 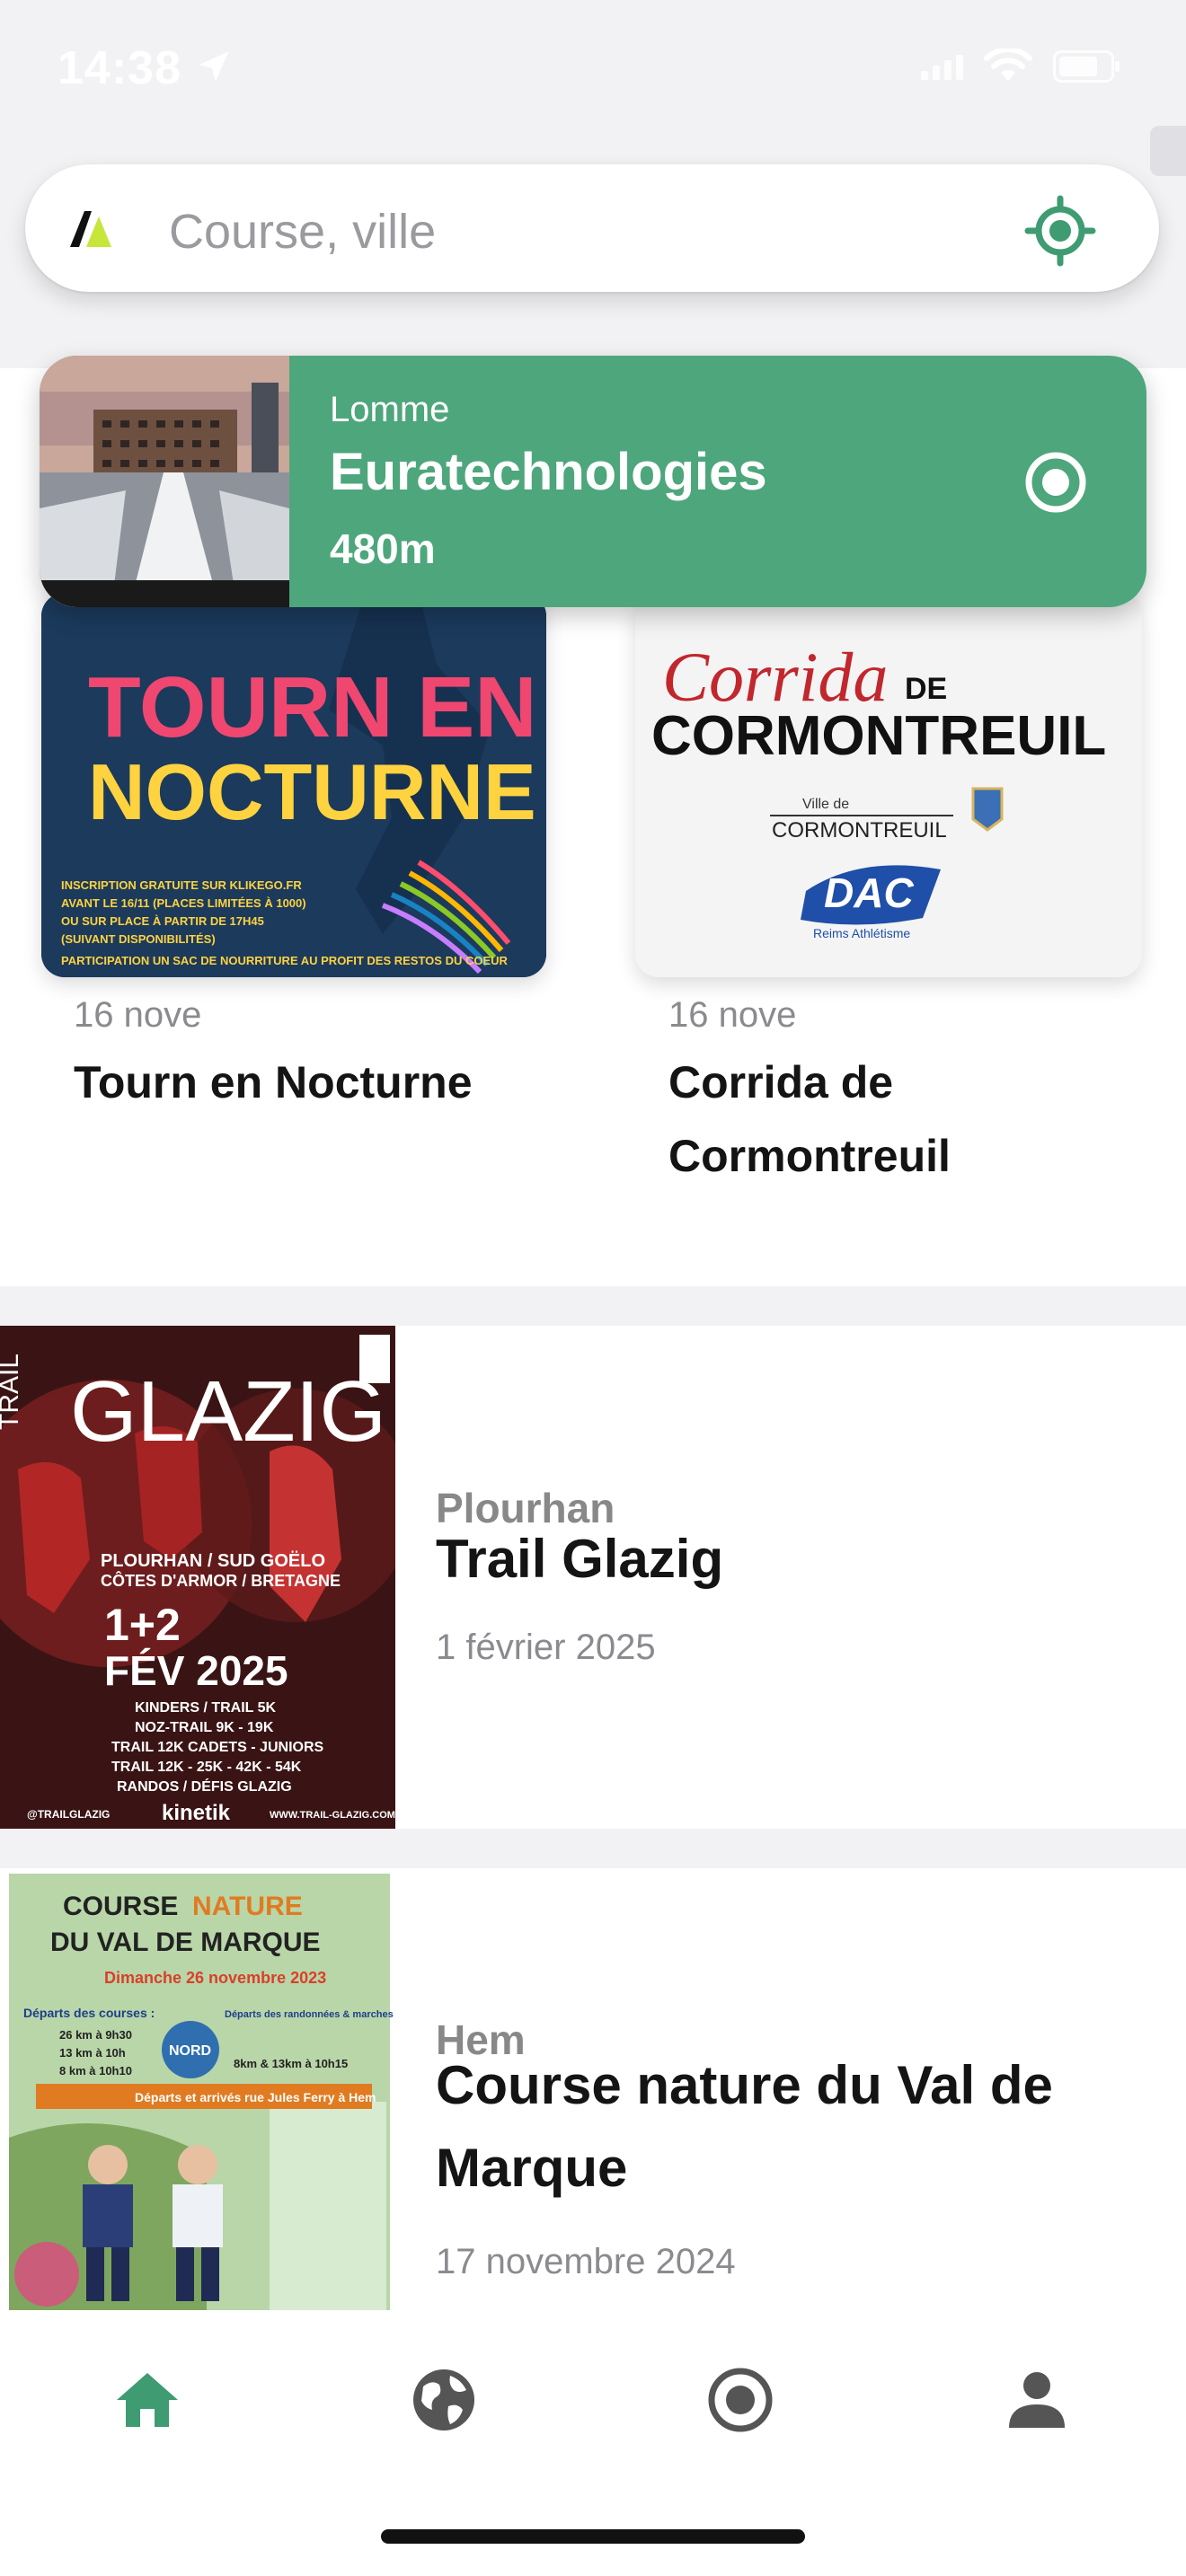 I want to click on tab-record, so click(x=740, y=2400).